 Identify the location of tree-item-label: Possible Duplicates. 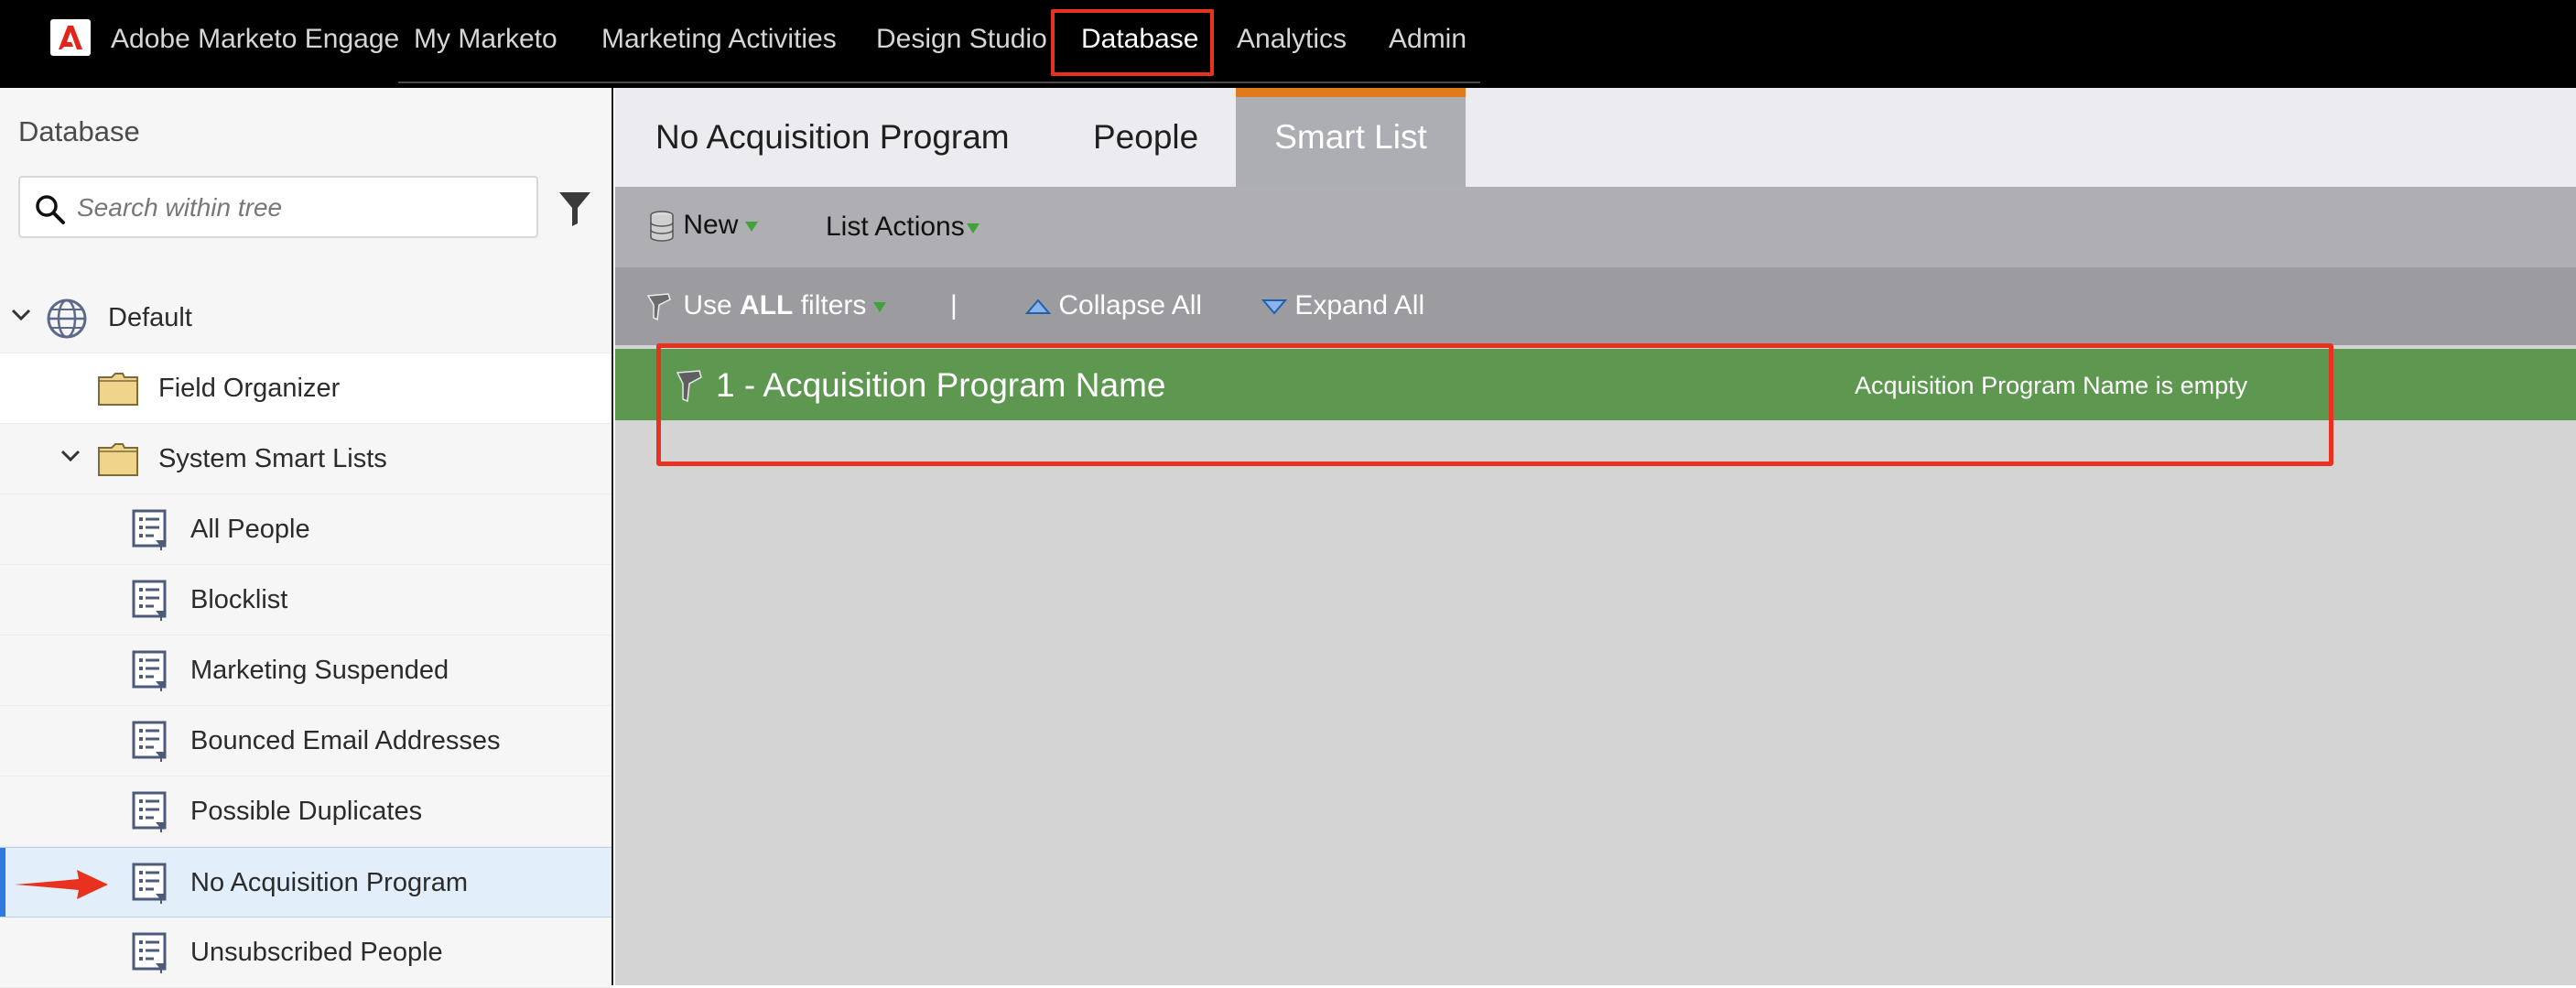
(307, 811).